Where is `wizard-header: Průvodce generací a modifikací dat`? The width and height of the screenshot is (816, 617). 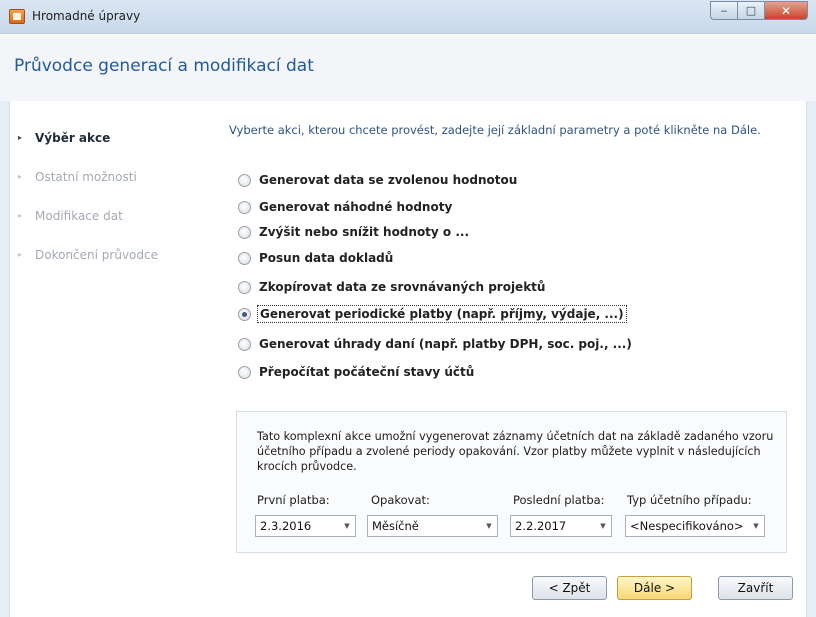 wizard-header: Průvodce generací a modifikací dat is located at coordinates (408, 68).